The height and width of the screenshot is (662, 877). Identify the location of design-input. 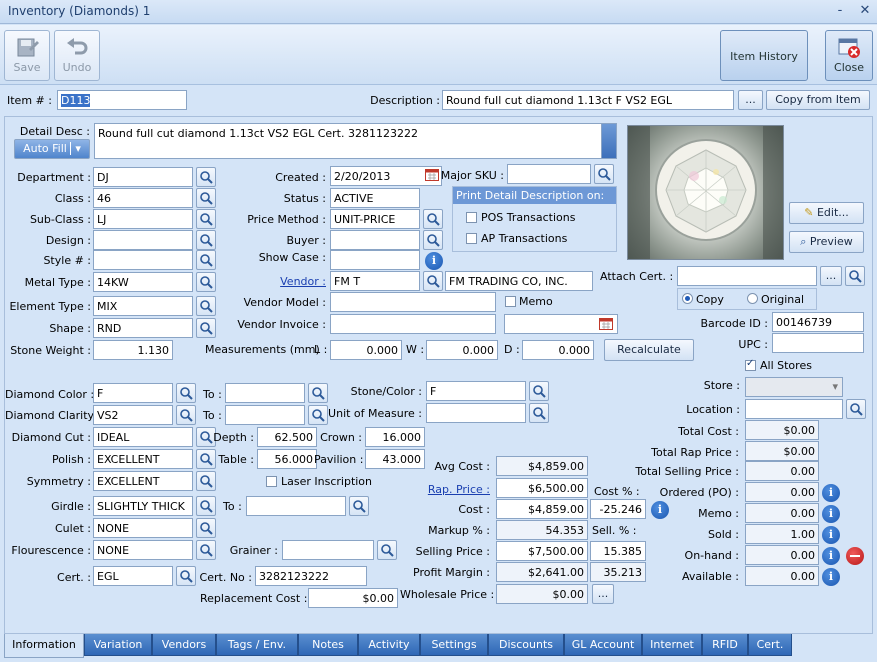
(143, 240).